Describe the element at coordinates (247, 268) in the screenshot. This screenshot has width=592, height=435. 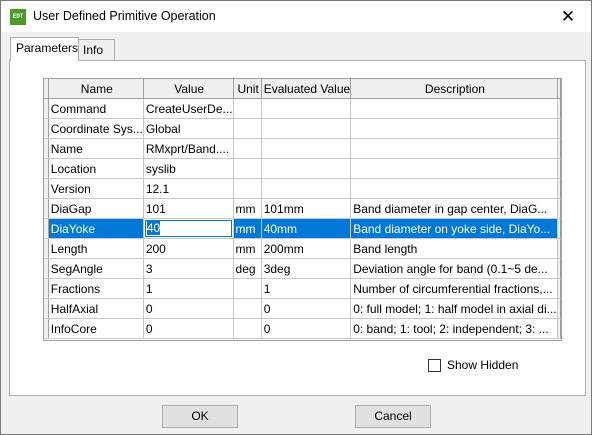
I see `param-unit-cell: deg` at that location.